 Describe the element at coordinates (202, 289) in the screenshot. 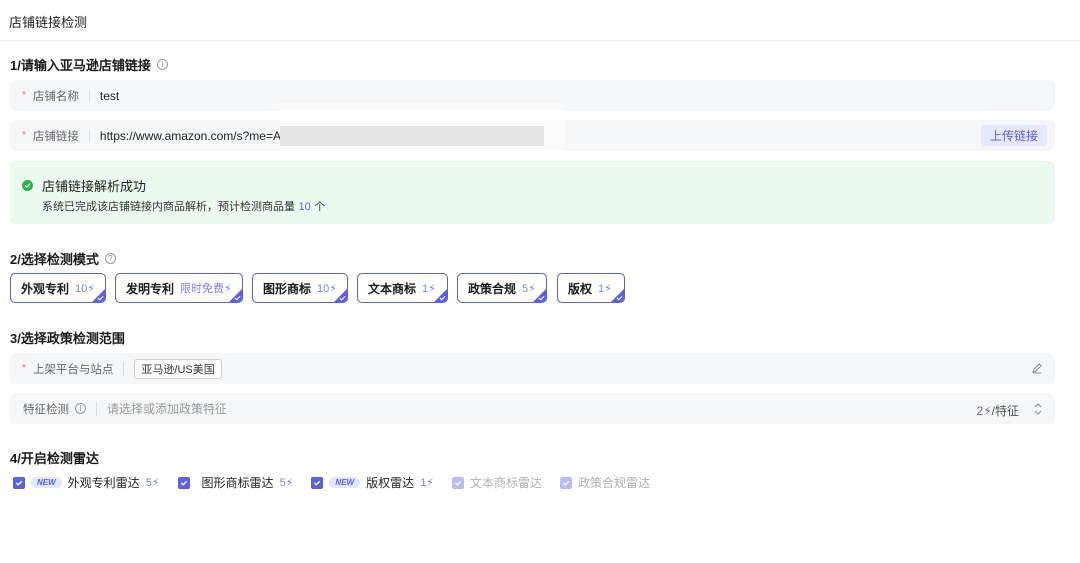

I see `mode-cost: 限时免费` at that location.